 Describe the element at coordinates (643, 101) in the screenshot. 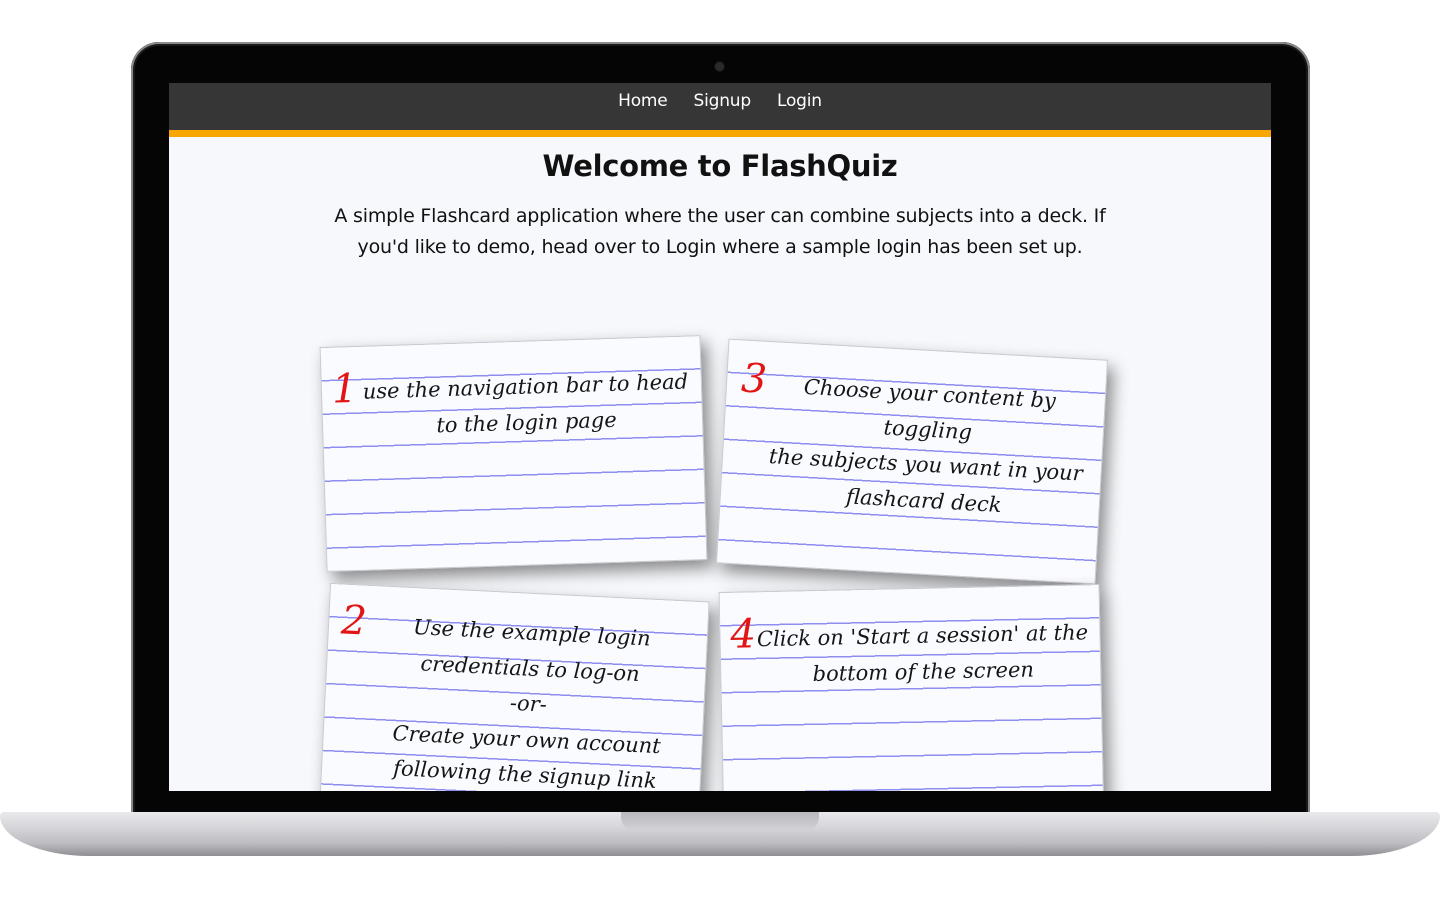

I see `nav-home-link: Home` at that location.